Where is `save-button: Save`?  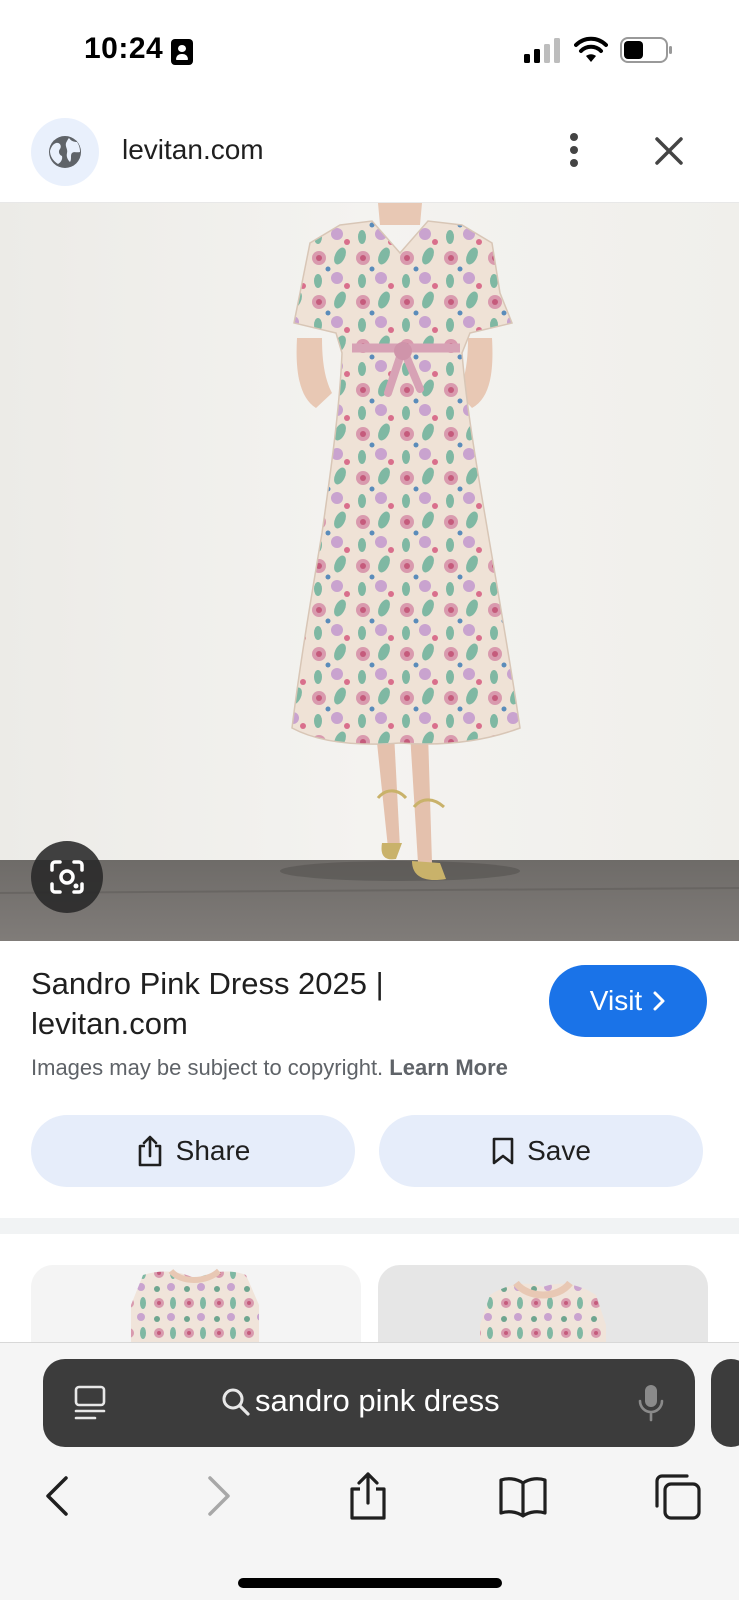
save-button: Save is located at coordinates (541, 1151).